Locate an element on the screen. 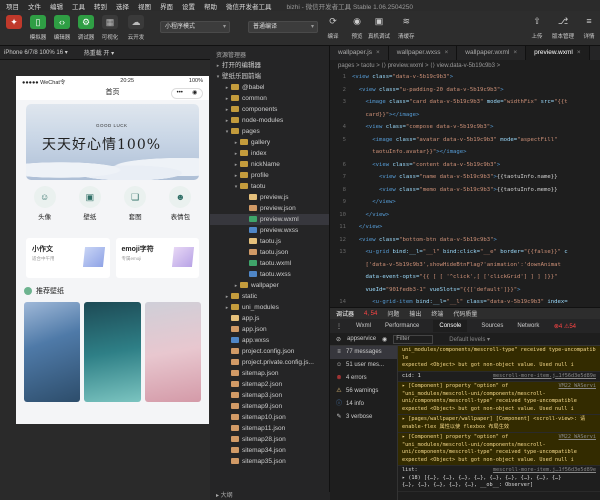 Image resolution: width=600 pixels, height=500 pixels. file-tree-item: app.json is located at coordinates (269, 329).